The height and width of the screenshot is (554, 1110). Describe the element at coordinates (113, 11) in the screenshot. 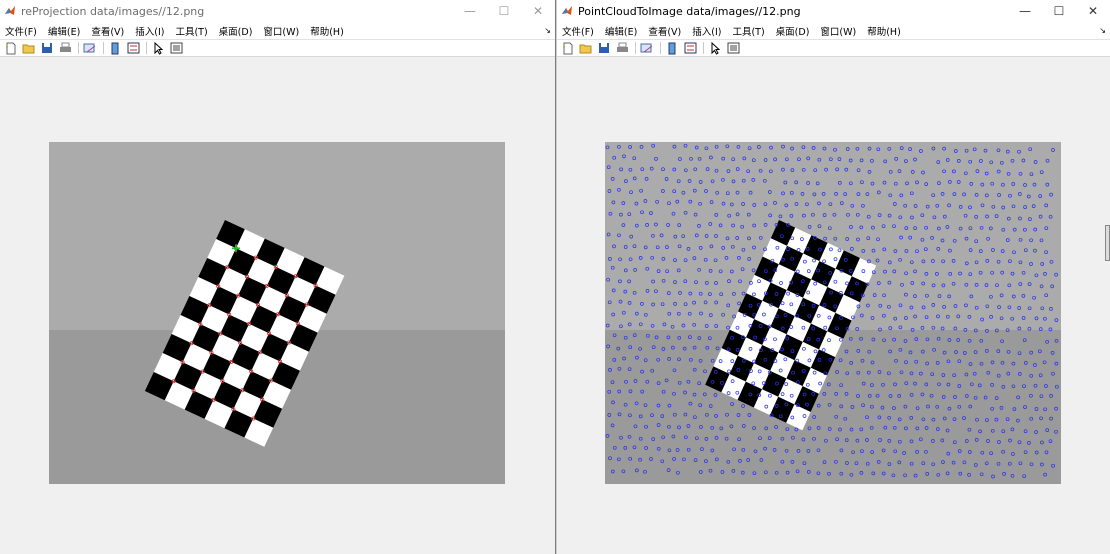

I see `window-title: reProjection data/images//12.png` at that location.